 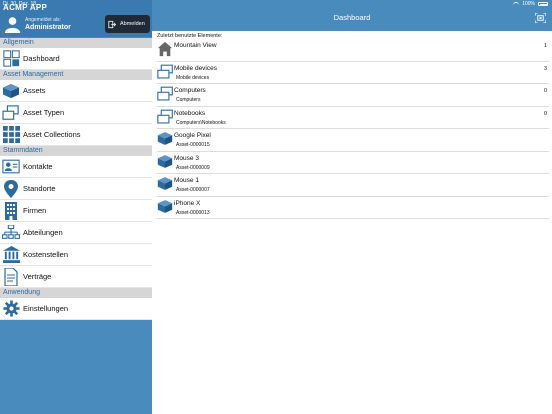 What do you see at coordinates (11, 255) in the screenshot?
I see `bank-icon` at bounding box center [11, 255].